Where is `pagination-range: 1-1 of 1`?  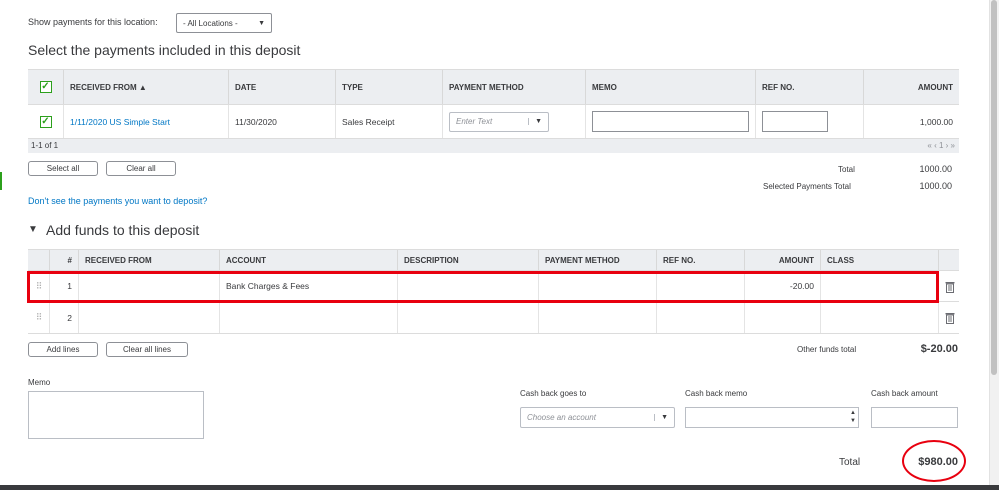 pagination-range: 1-1 of 1 is located at coordinates (45, 145).